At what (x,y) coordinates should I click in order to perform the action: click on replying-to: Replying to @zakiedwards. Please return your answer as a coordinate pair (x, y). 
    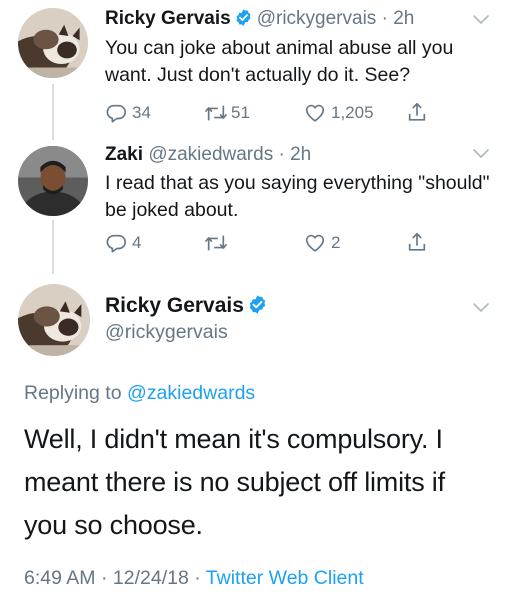
    Looking at the image, I should click on (139, 393).